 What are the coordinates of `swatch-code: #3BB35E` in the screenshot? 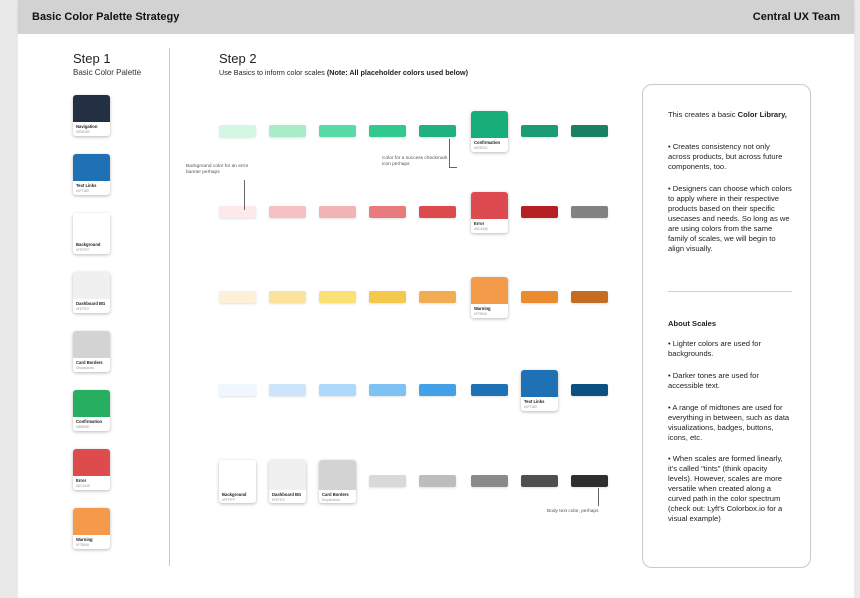 It's located at (83, 427).